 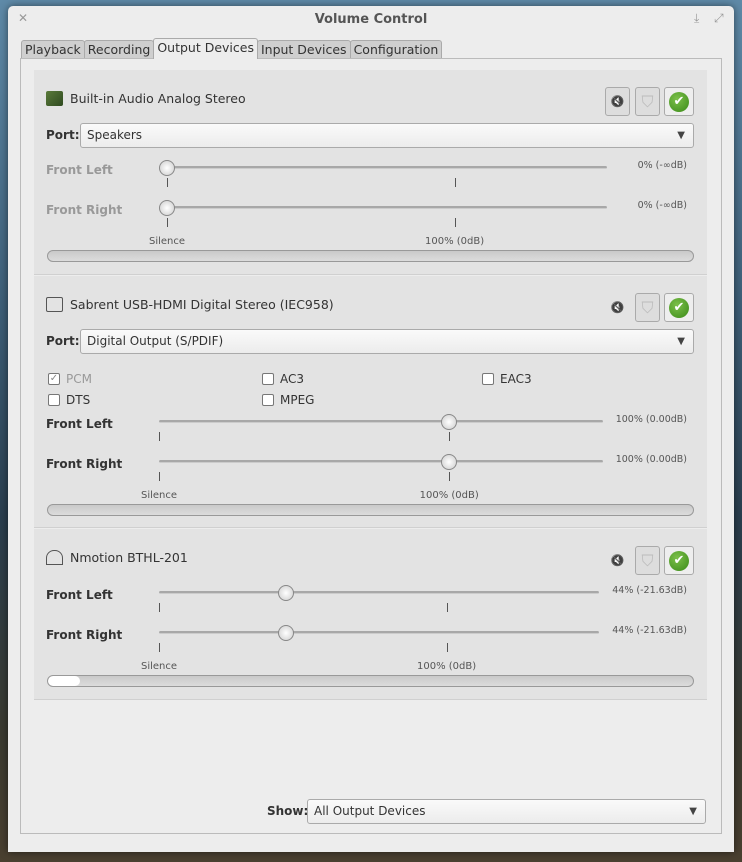 What do you see at coordinates (155, 341) in the screenshot?
I see `port-value: Digital Output (S/PDIF)` at bounding box center [155, 341].